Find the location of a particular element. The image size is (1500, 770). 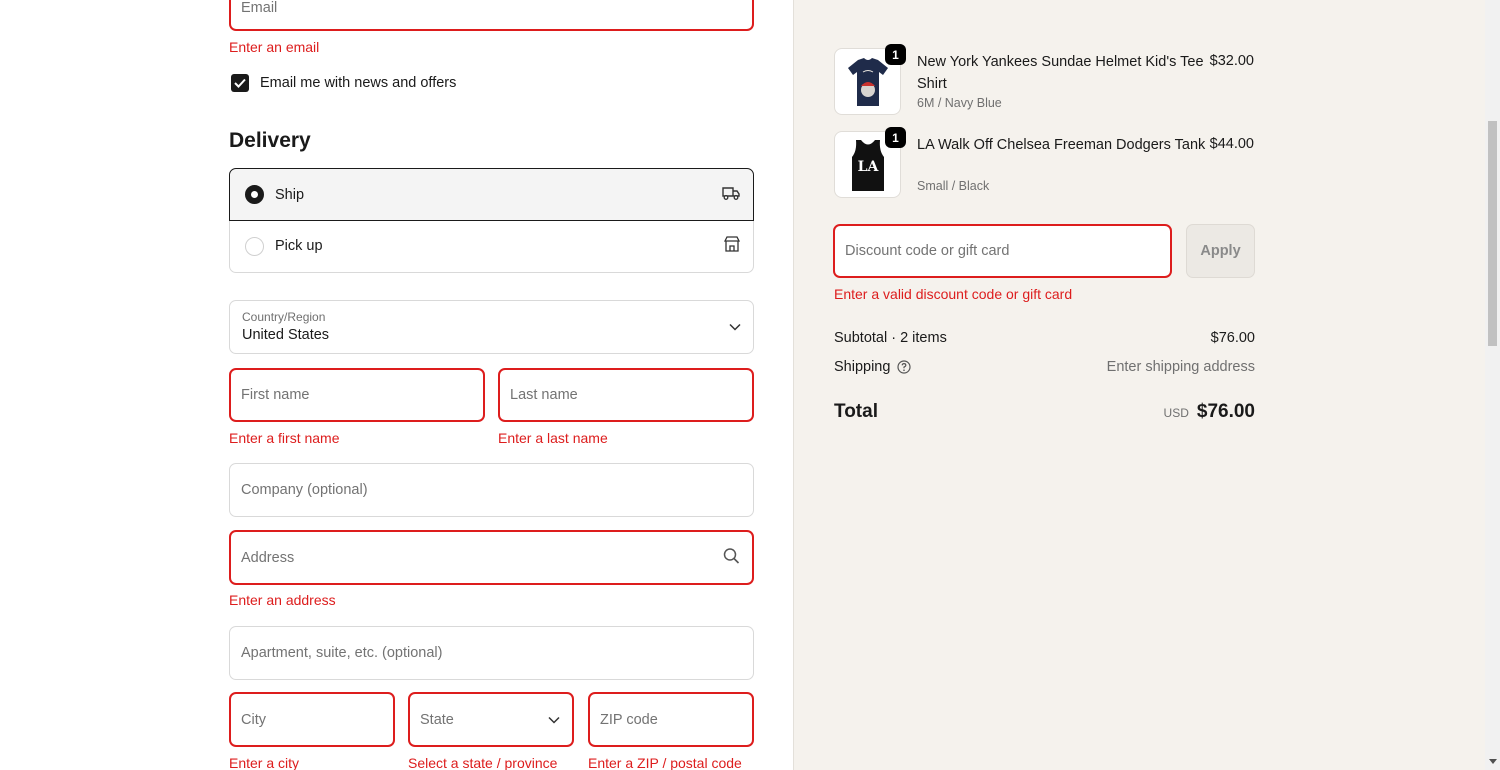

country-value: United States is located at coordinates (286, 335).